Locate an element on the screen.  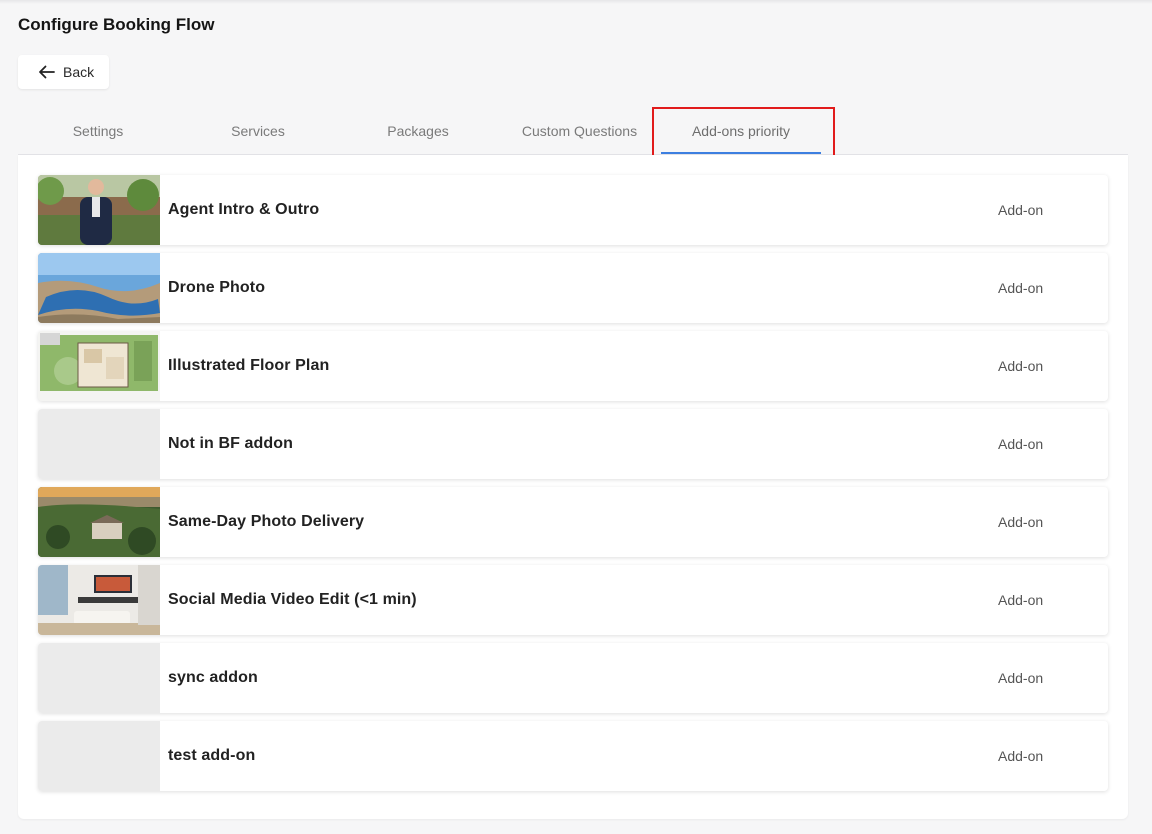
addon-name: Social Media Video Edit (<1 min) is located at coordinates (292, 599).